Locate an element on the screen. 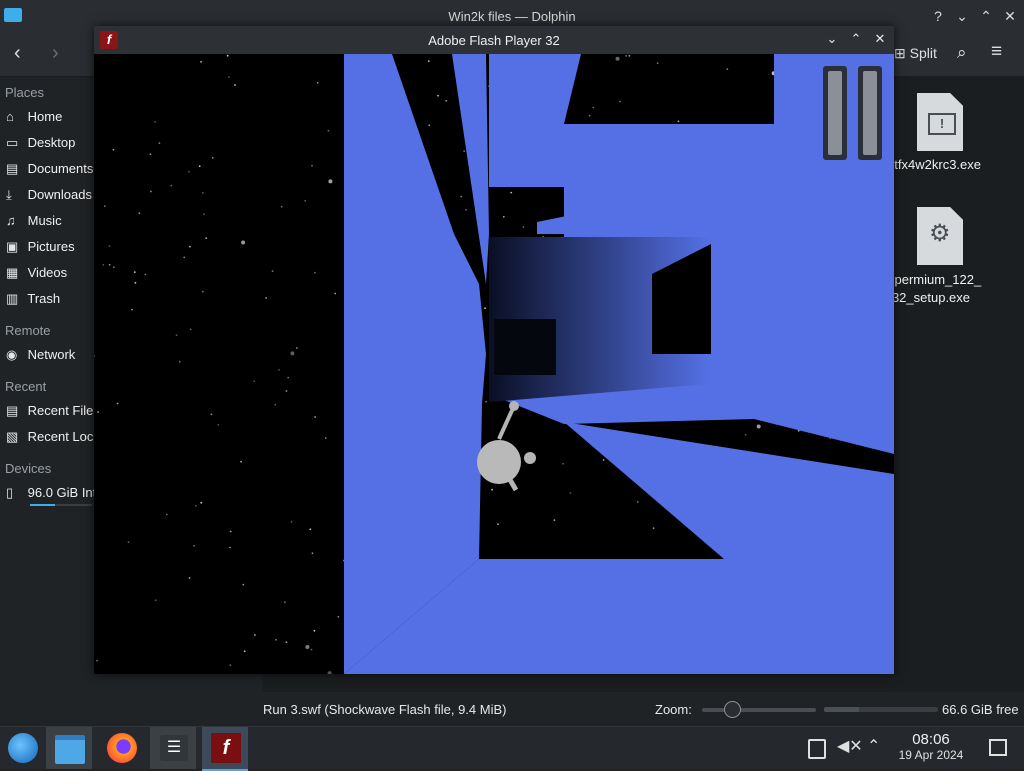 The image size is (1024, 771). minimize-button: ⌄ is located at coordinates (962, 16).